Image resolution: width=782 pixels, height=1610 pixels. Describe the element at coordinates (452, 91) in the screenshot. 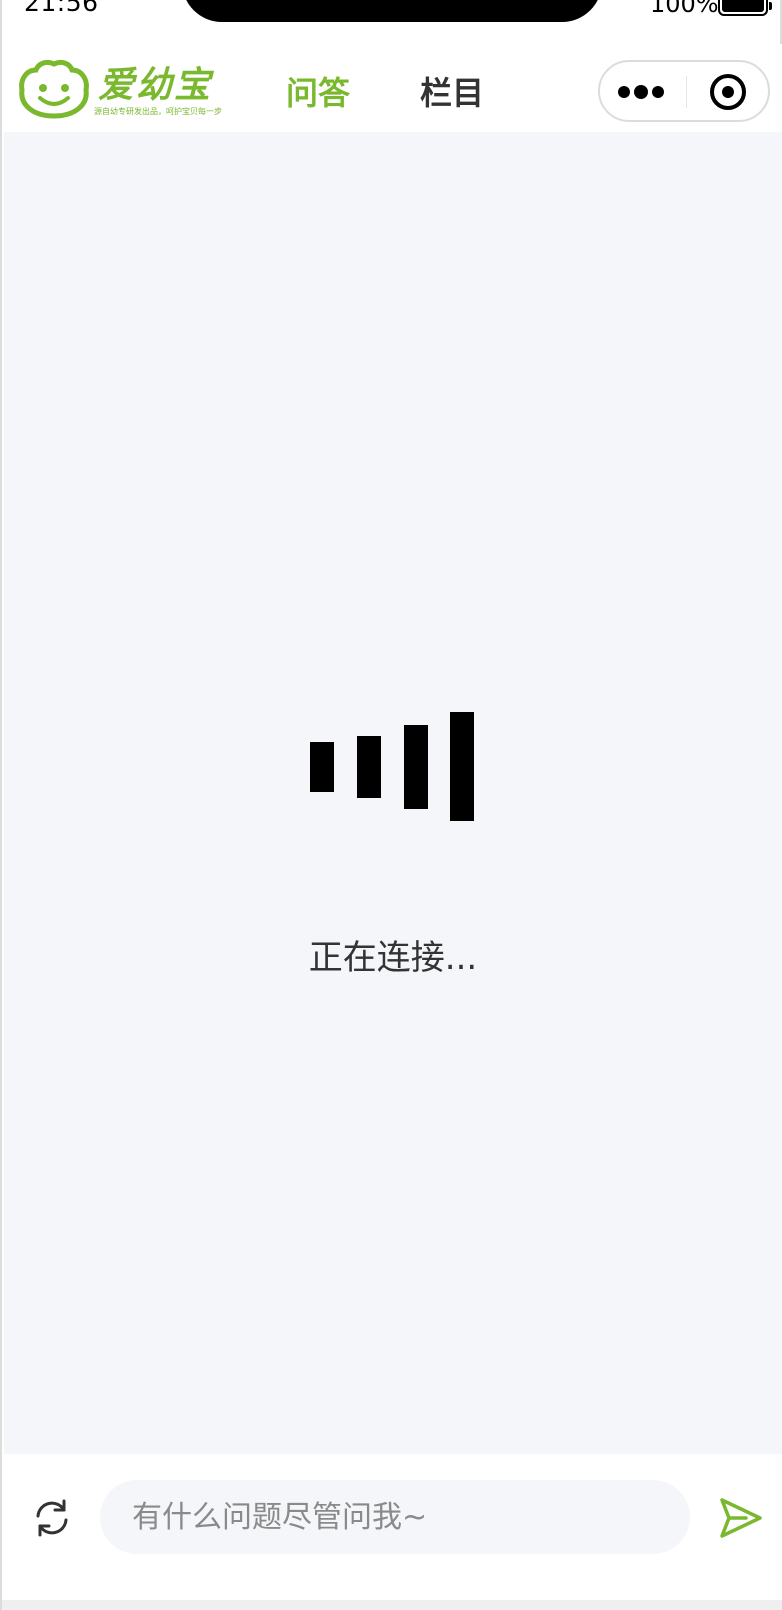

I see `tab-columns: 栏目` at that location.